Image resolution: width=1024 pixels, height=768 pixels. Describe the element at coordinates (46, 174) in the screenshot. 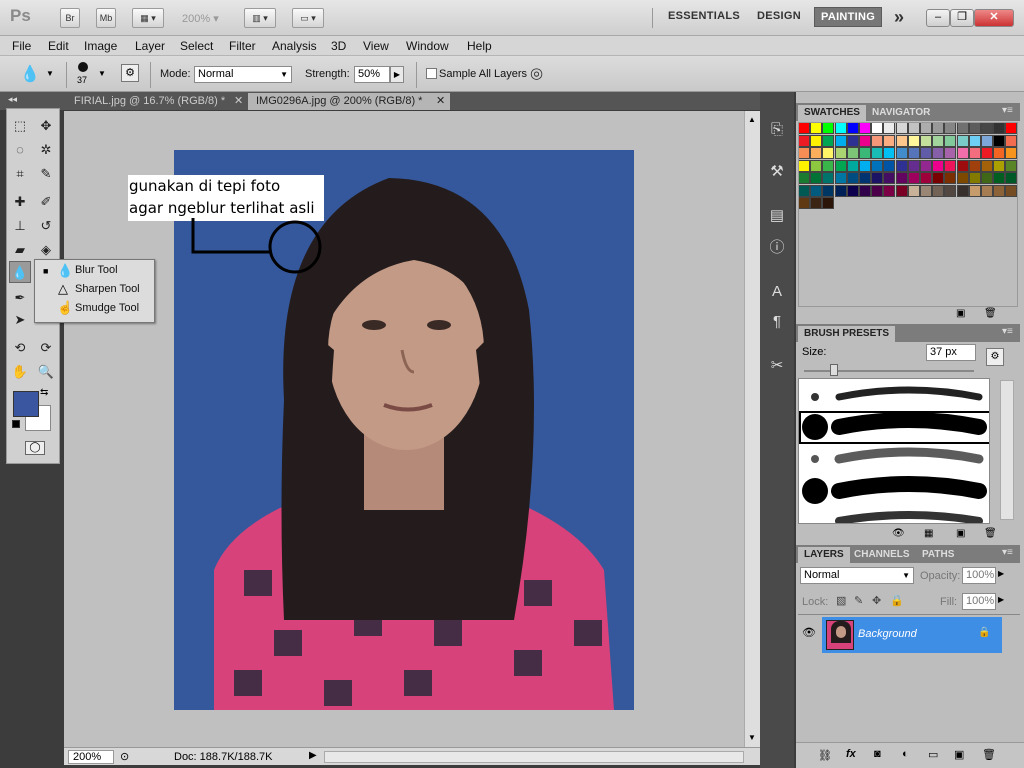

I see `eyedropper-tool-icon: ✎` at that location.